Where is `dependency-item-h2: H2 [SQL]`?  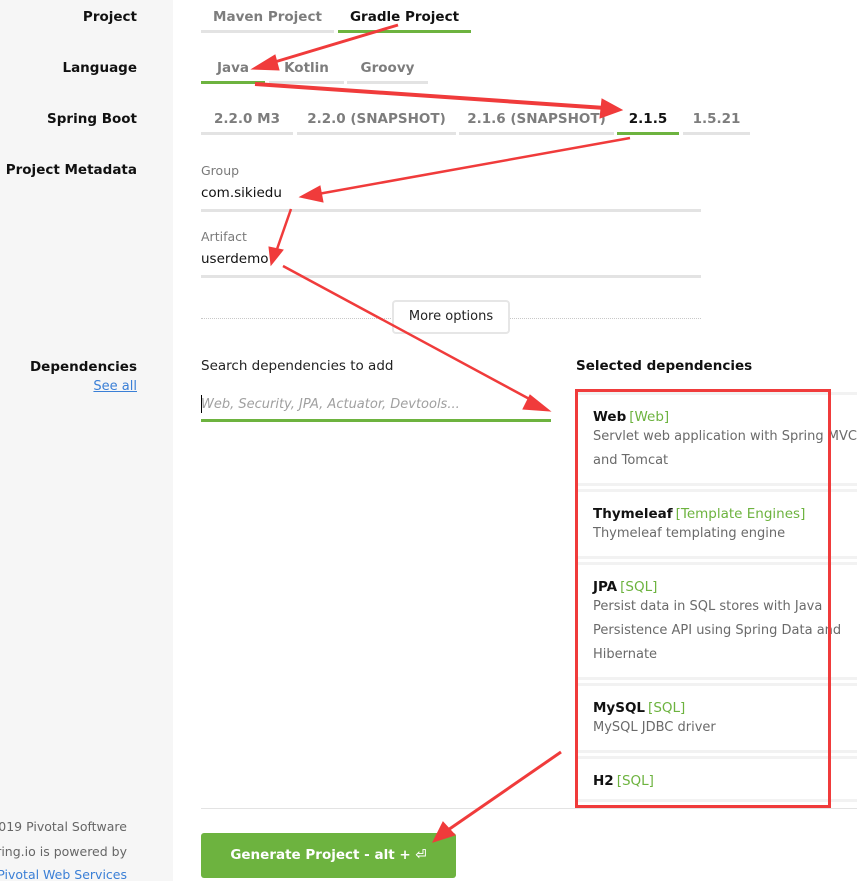 dependency-item-h2: H2 [SQL] is located at coordinates (716, 779).